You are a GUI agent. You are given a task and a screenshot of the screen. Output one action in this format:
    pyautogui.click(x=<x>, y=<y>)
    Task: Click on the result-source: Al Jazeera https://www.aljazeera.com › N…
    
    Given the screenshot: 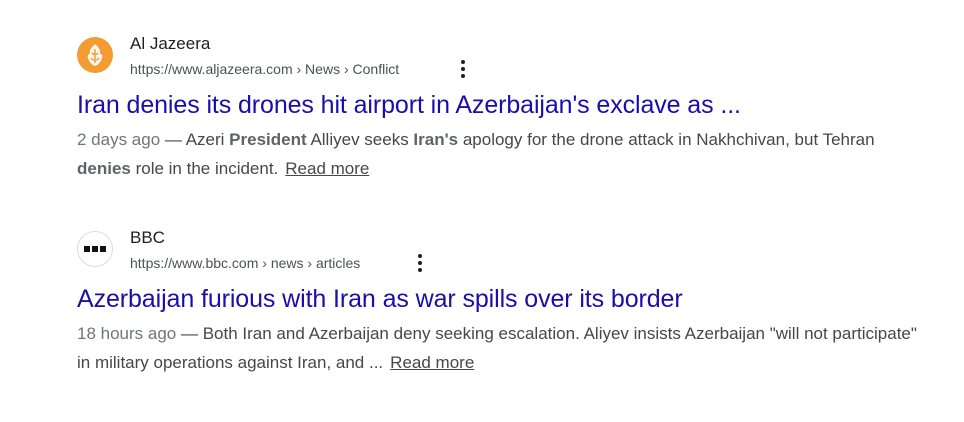 What is the action you would take?
    pyautogui.click(x=497, y=58)
    